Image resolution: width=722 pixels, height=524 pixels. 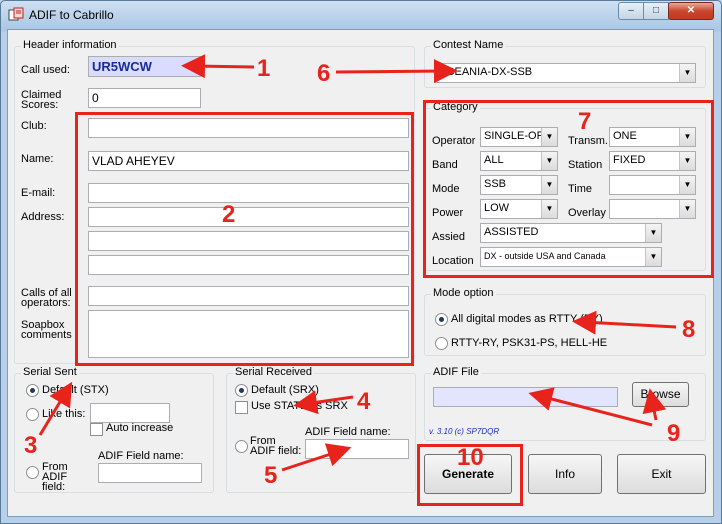 I want to click on mode-option-all-digital-label: All digital modes as RTTY (RY), so click(x=527, y=319).